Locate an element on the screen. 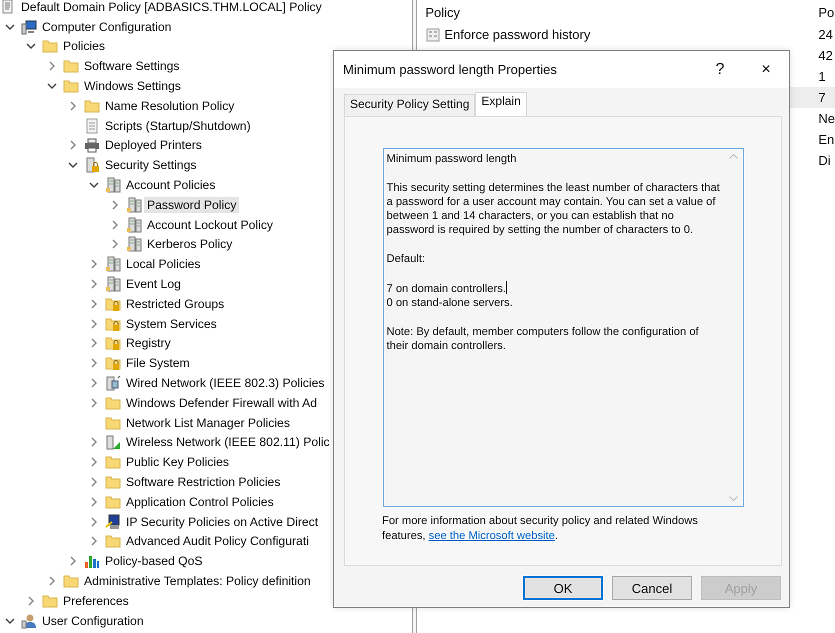  explain-text: This security setting determines the least number of characters that a password for a user account may contain. You can set a value of between 1 and 14 characters, or you can establish that no password is required by setting the number of characters to 0. is located at coordinates (553, 209).